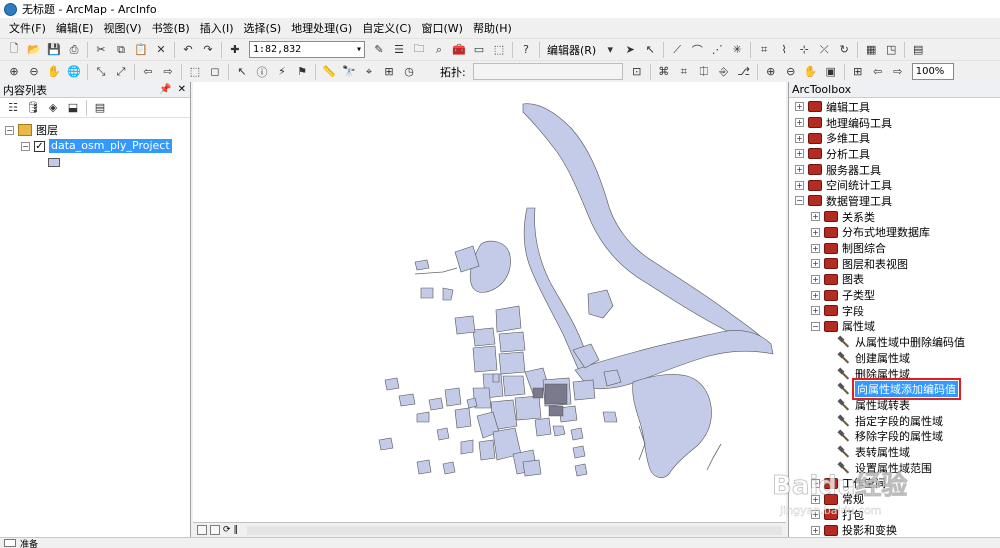 The height and width of the screenshot is (548, 1000). Describe the element at coordinates (100, 108) in the screenshot. I see `toc-options-icon: ▤` at that location.